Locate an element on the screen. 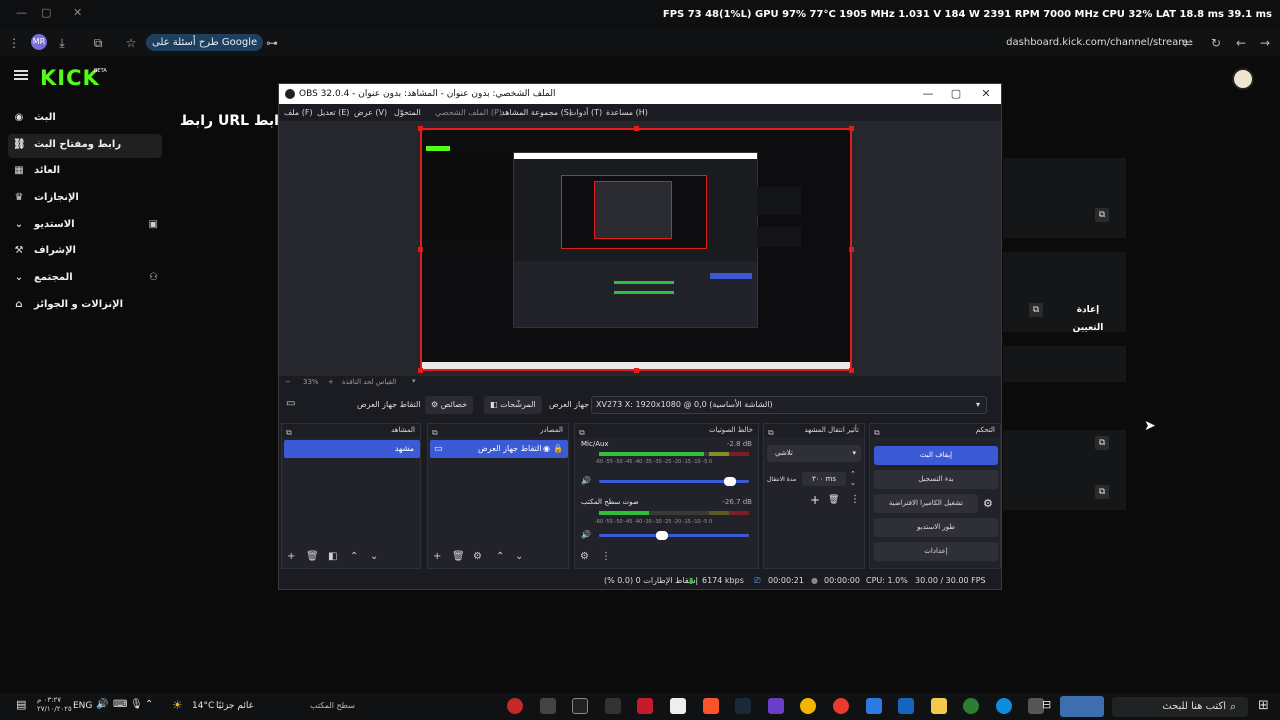  weather-temp: 14°C is located at coordinates (203, 706).